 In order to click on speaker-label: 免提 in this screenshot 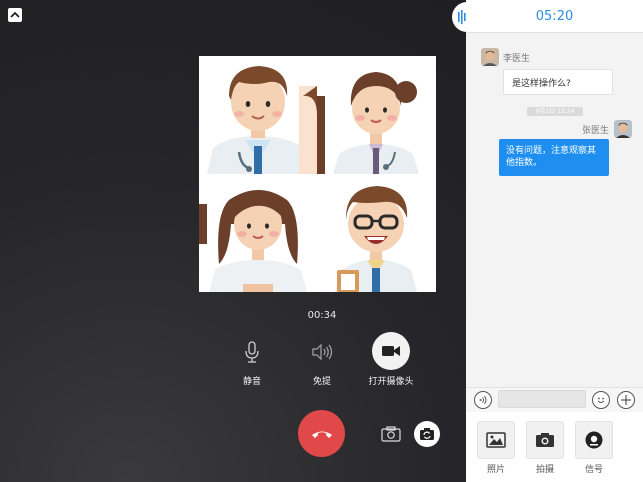, I will do `click(321, 382)`.